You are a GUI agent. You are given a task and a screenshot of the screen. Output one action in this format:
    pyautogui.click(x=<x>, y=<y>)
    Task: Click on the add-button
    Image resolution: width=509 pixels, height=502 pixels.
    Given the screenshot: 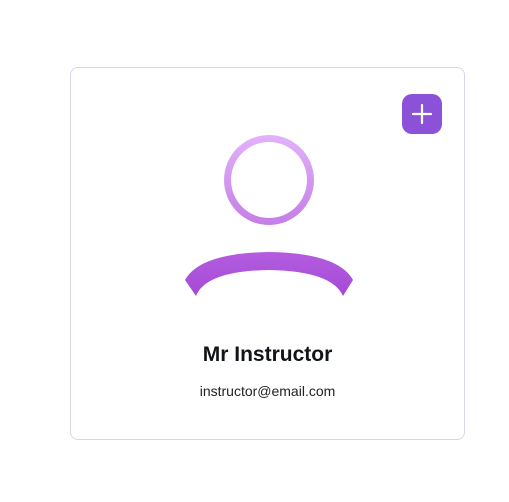 What is the action you would take?
    pyautogui.click(x=422, y=114)
    